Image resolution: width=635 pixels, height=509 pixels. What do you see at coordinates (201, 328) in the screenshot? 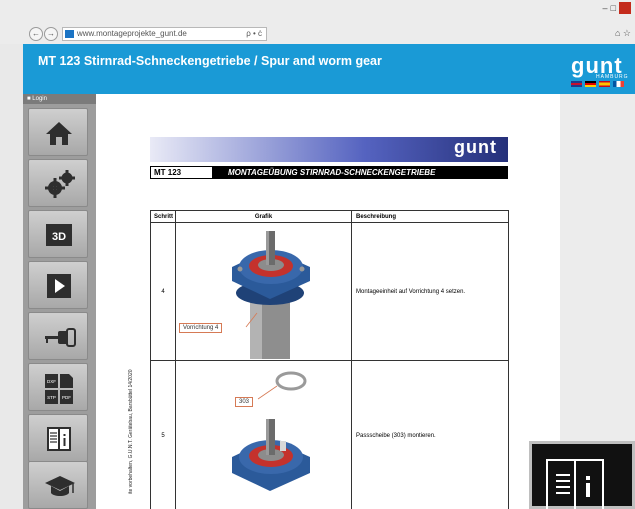
I see `fixture-callout: Vorrichtung 4` at bounding box center [201, 328].